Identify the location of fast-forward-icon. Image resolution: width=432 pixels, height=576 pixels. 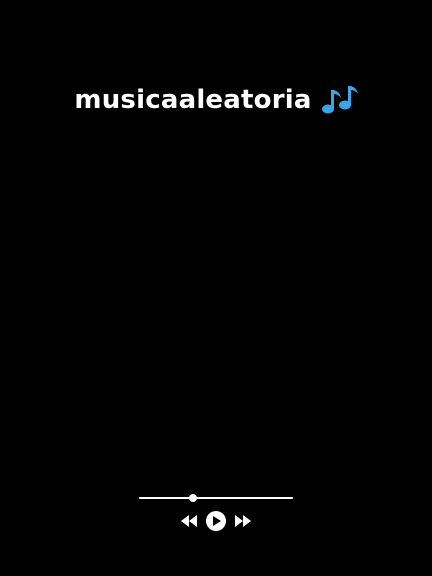
(243, 521).